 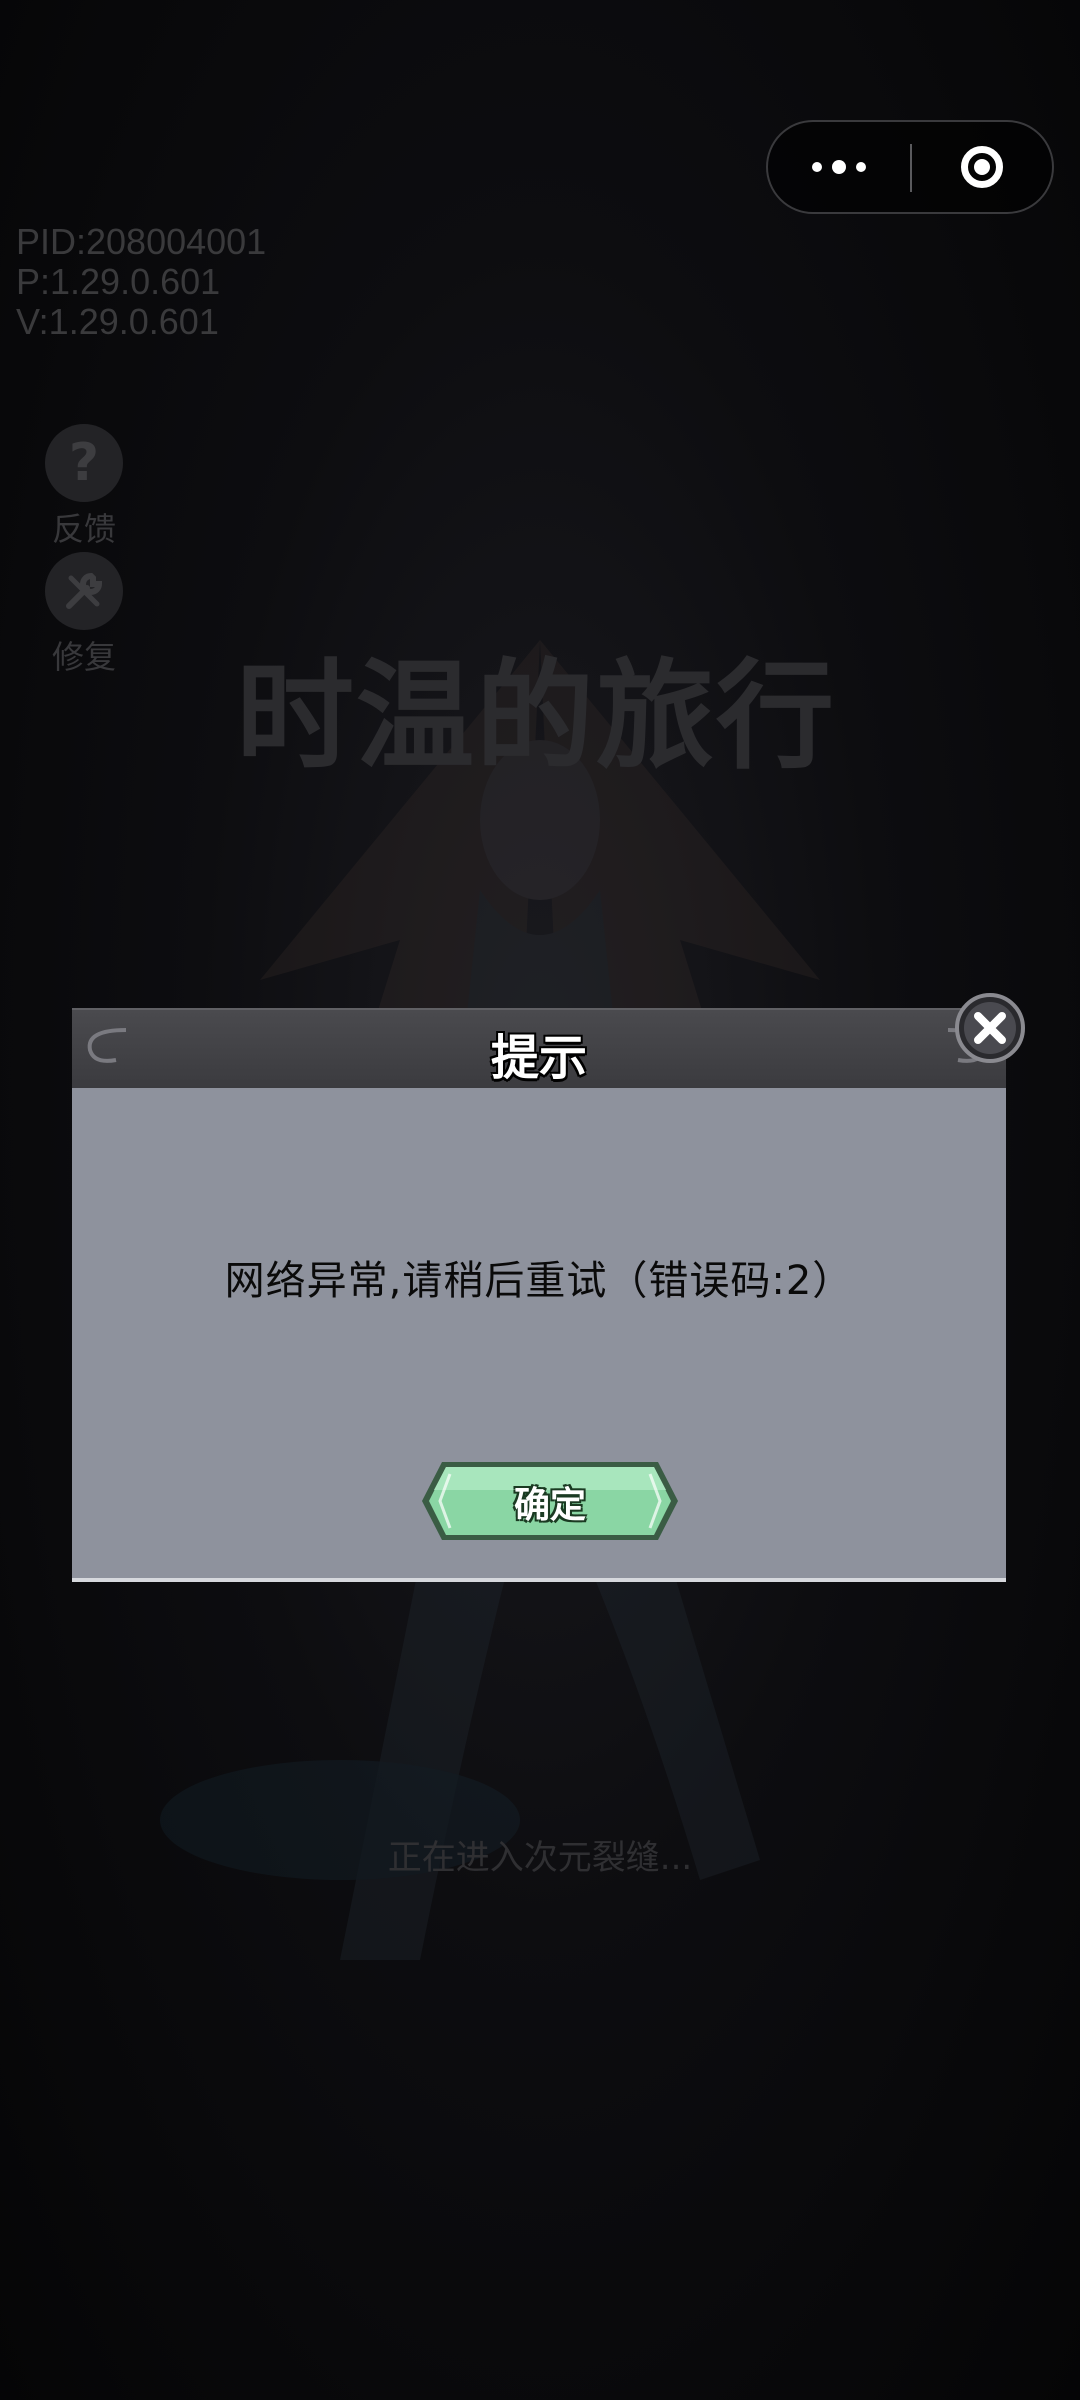 I want to click on close-x-icon, so click(x=990, y=1028).